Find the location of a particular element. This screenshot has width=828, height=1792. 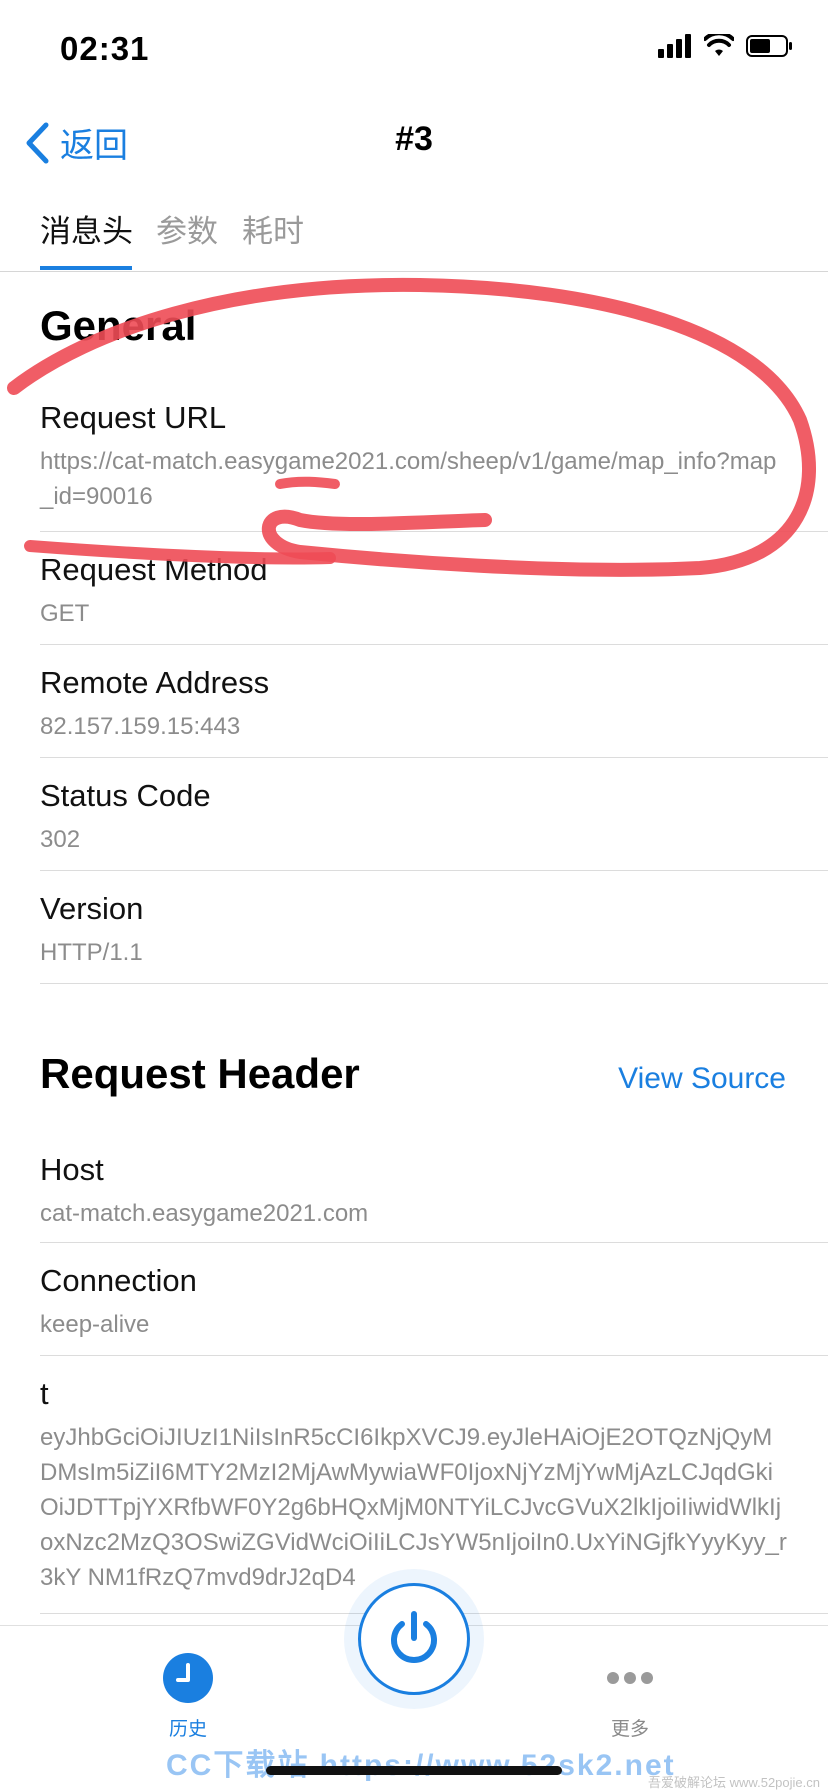

header-row-host: Host cat-match.easygame2021.com is located at coordinates (434, 1186).